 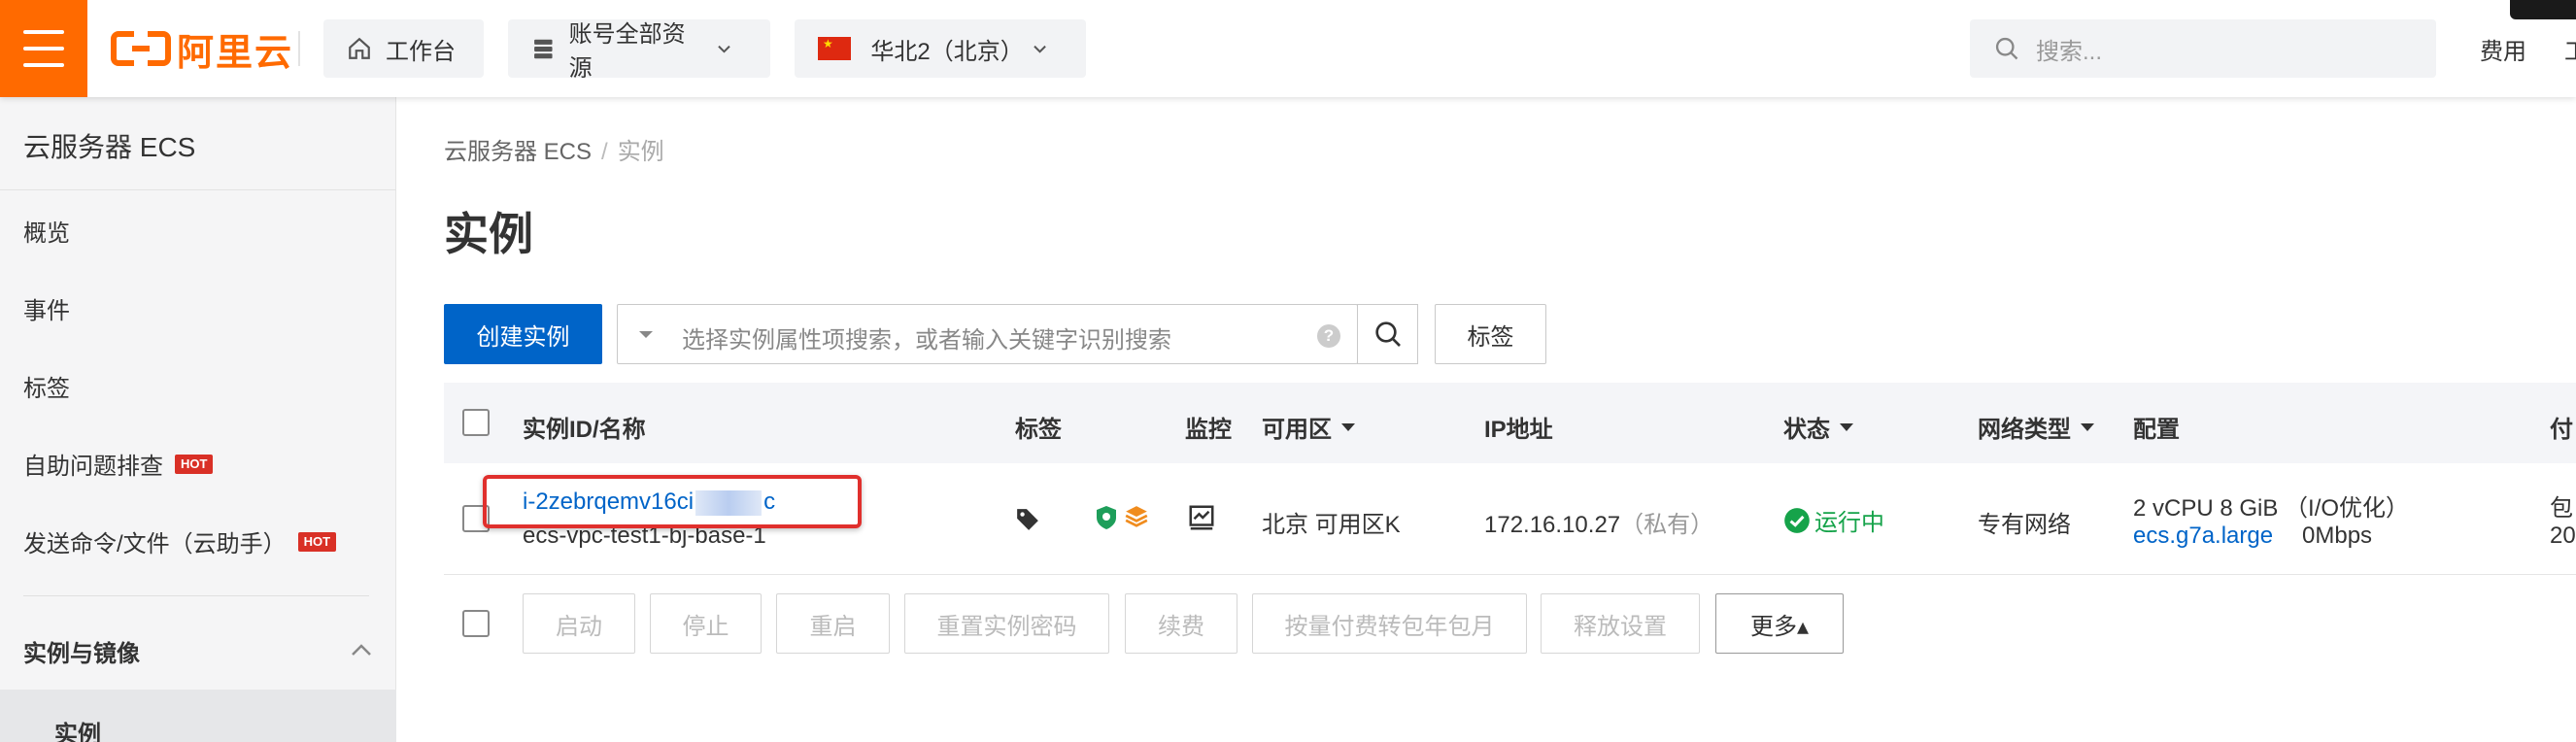 I want to click on sidebar-item-overview: 概览, so click(x=46, y=231).